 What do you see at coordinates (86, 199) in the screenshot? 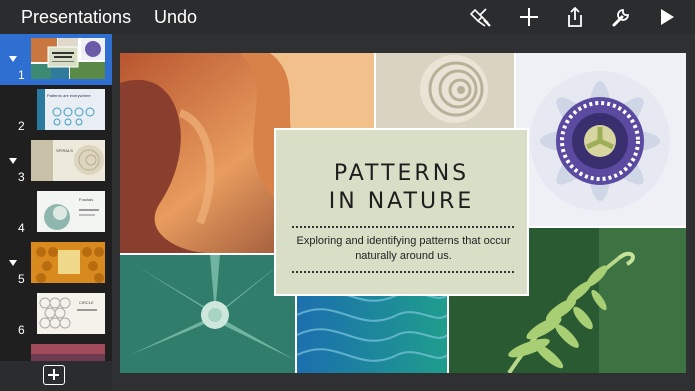
I see `slide-4-caption: Fractals` at bounding box center [86, 199].